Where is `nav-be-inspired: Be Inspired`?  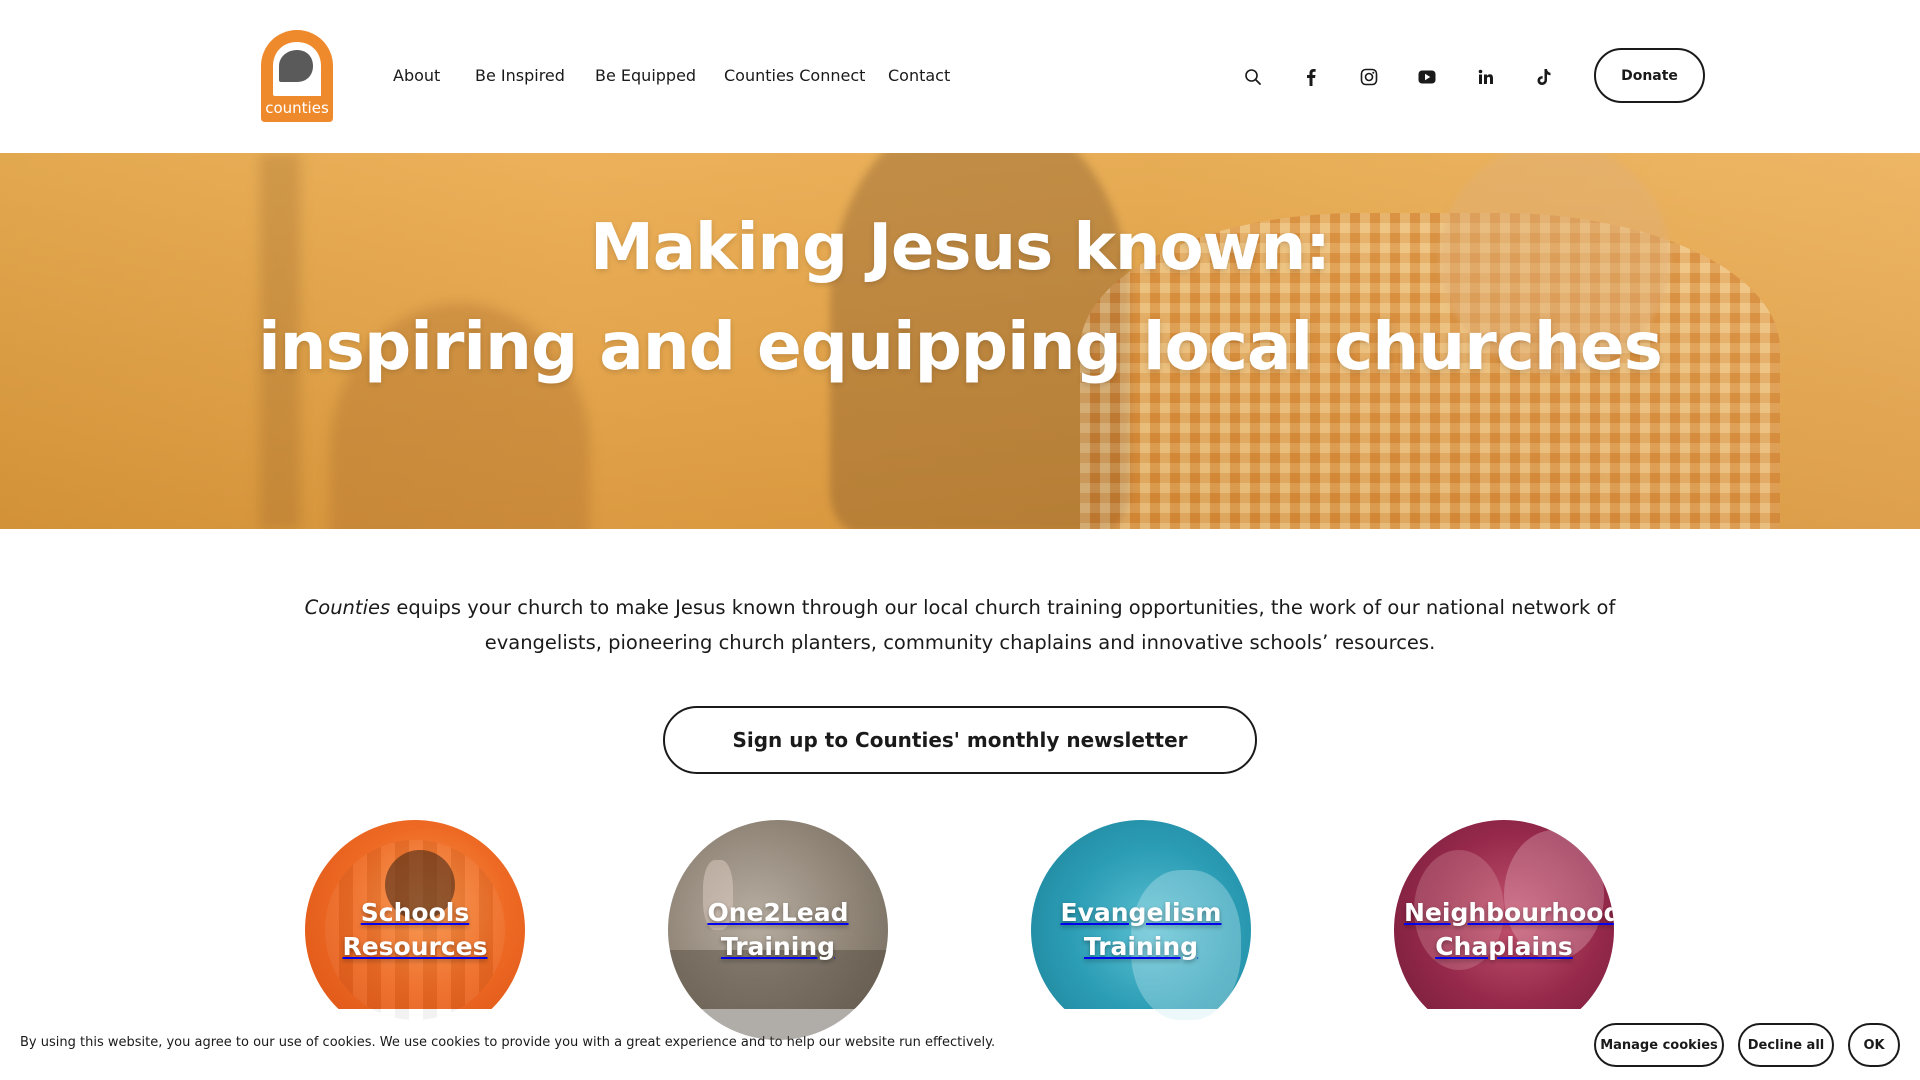
nav-be-inspired: Be Inspired is located at coordinates (520, 75).